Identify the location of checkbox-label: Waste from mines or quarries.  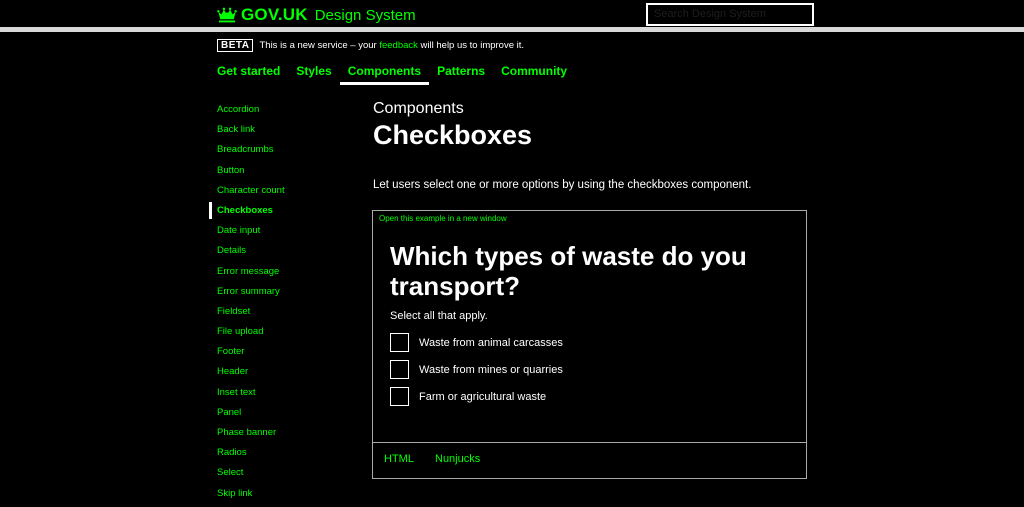
(491, 369).